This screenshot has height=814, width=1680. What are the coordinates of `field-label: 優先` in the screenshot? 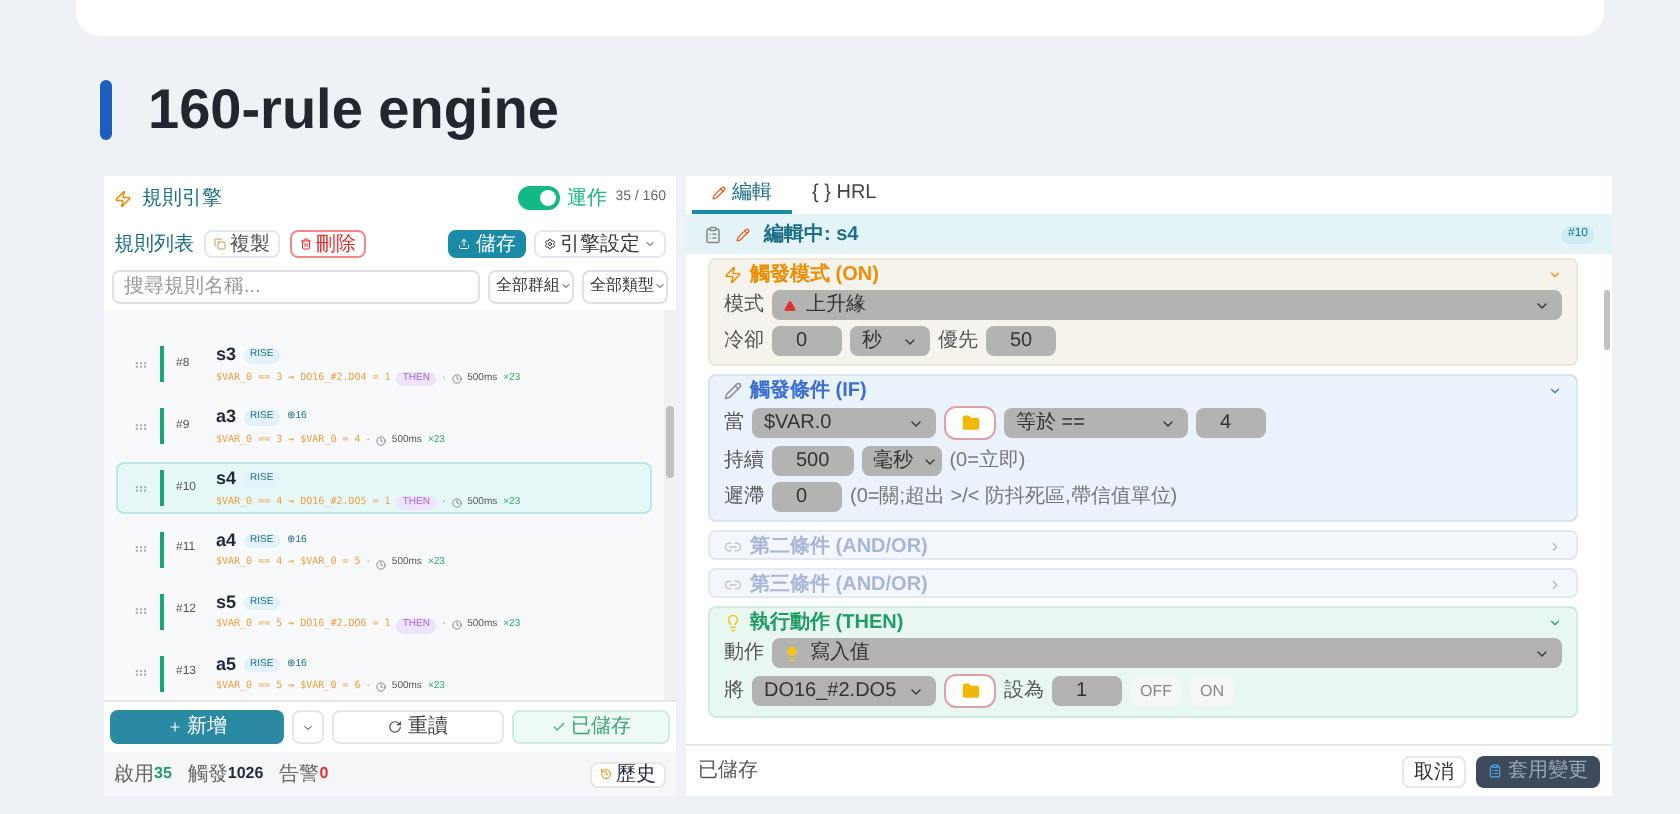 It's located at (958, 341).